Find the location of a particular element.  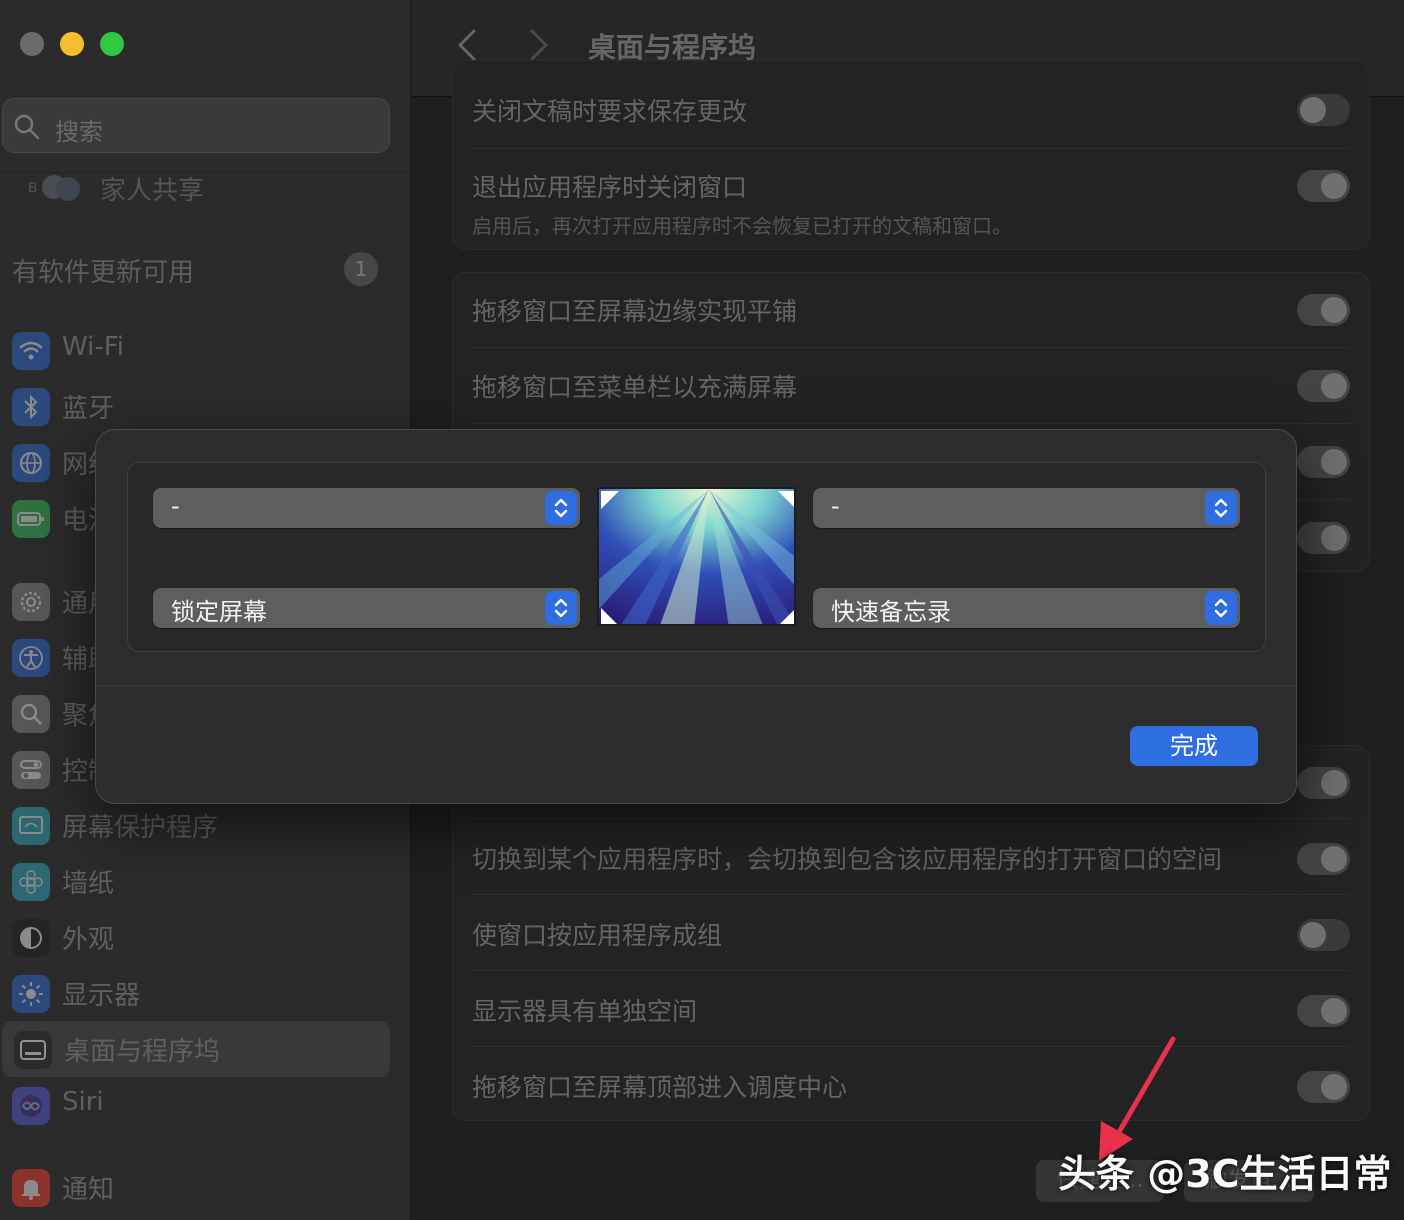

bottom-left-corner-select: 锁定屏幕 is located at coordinates (366, 608).